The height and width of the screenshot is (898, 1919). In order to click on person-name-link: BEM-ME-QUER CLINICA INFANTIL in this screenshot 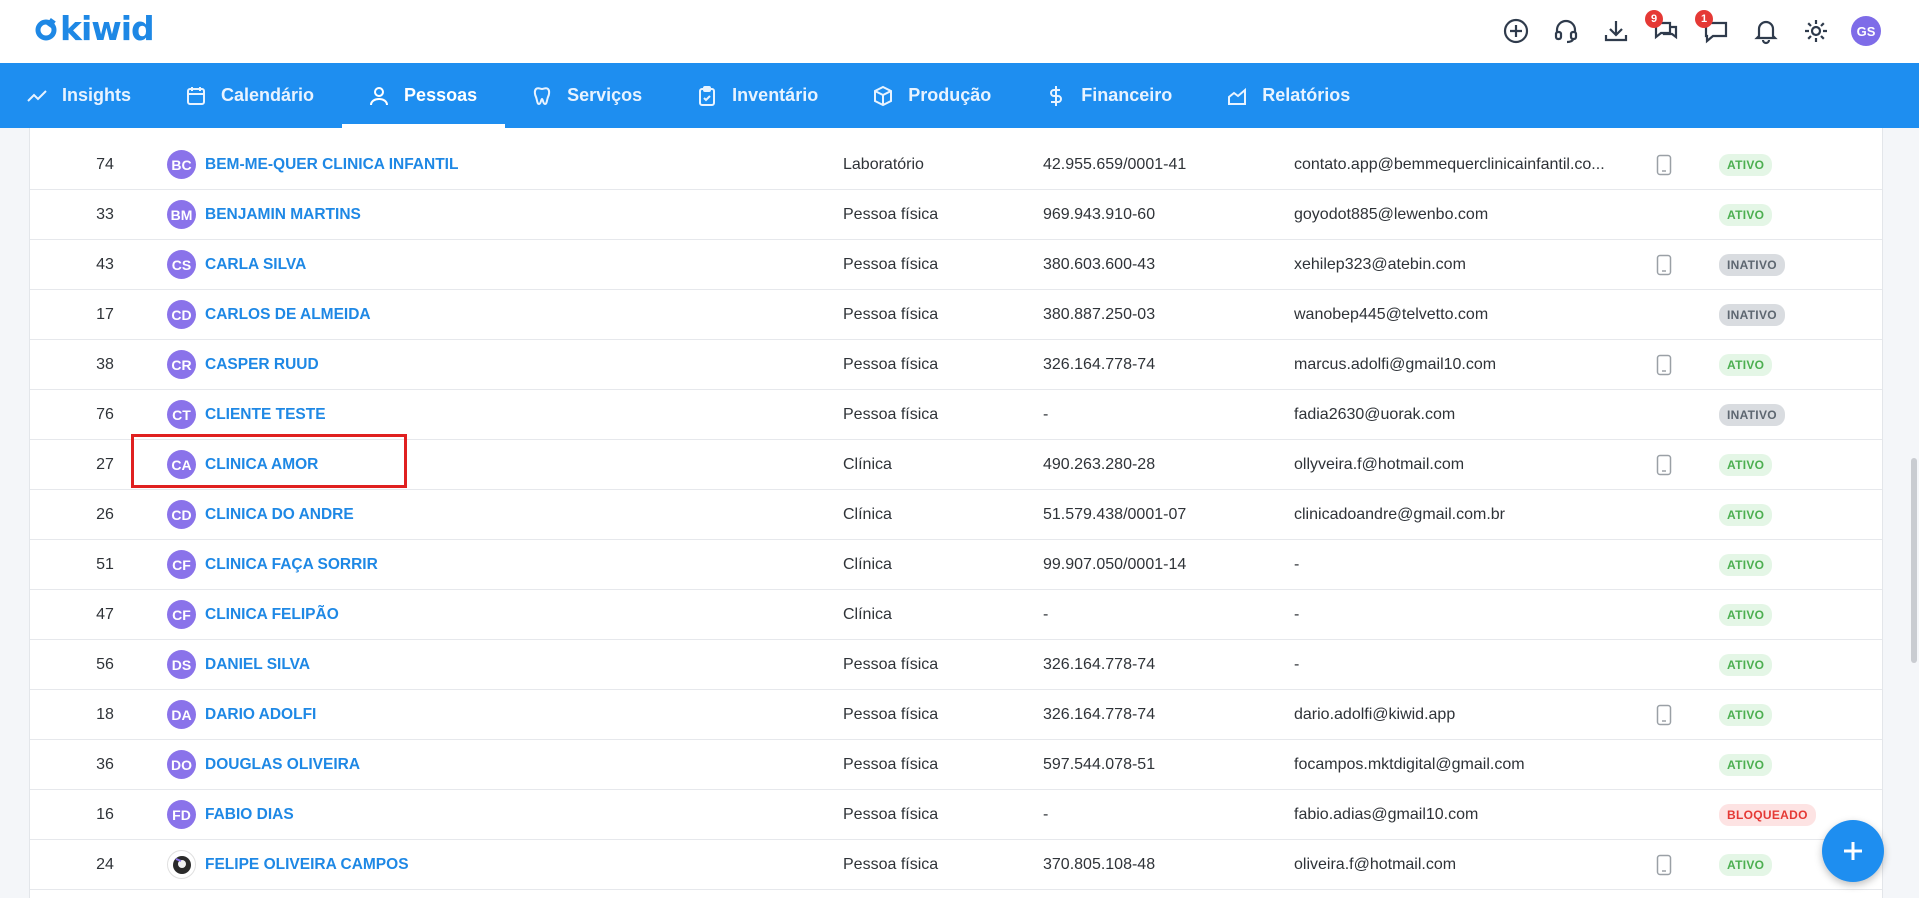, I will do `click(331, 165)`.